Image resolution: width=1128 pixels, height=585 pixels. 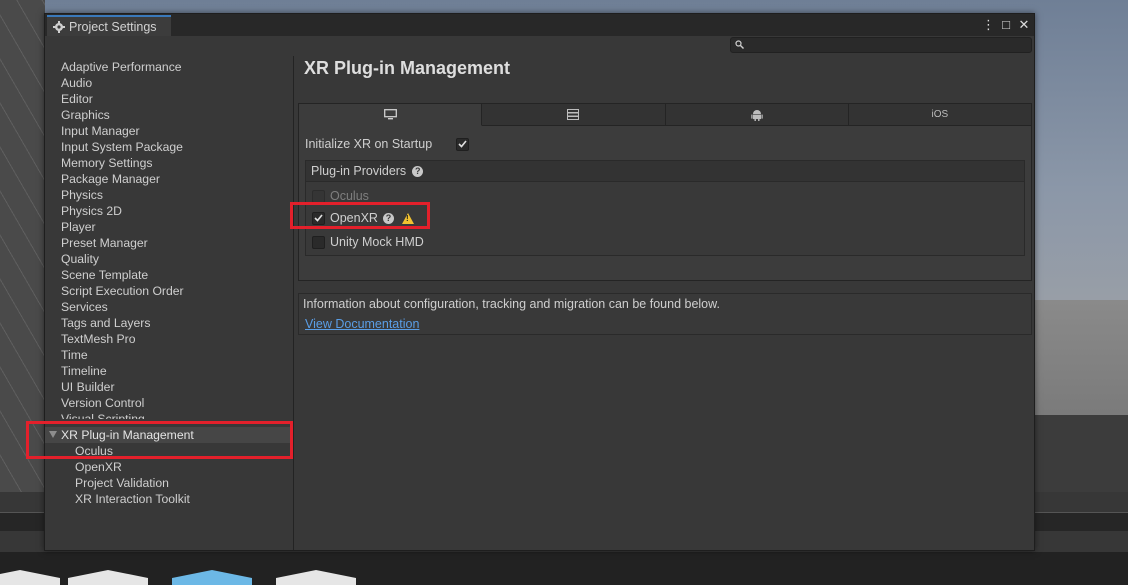 I want to click on close-icon: ✕, so click(x=1024, y=25).